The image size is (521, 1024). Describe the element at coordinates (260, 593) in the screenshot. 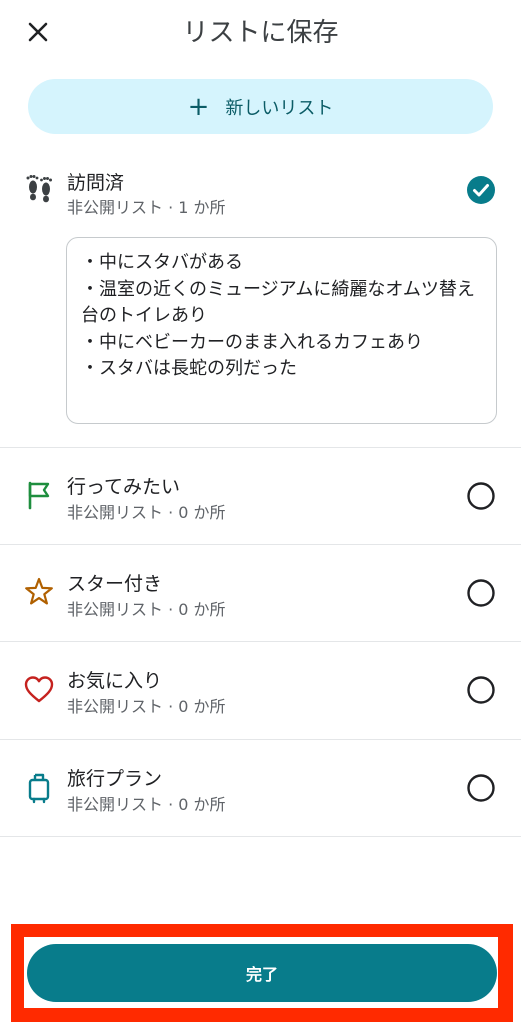

I see `list-item-starred: スター付き 非公開リスト · 0 か所` at that location.